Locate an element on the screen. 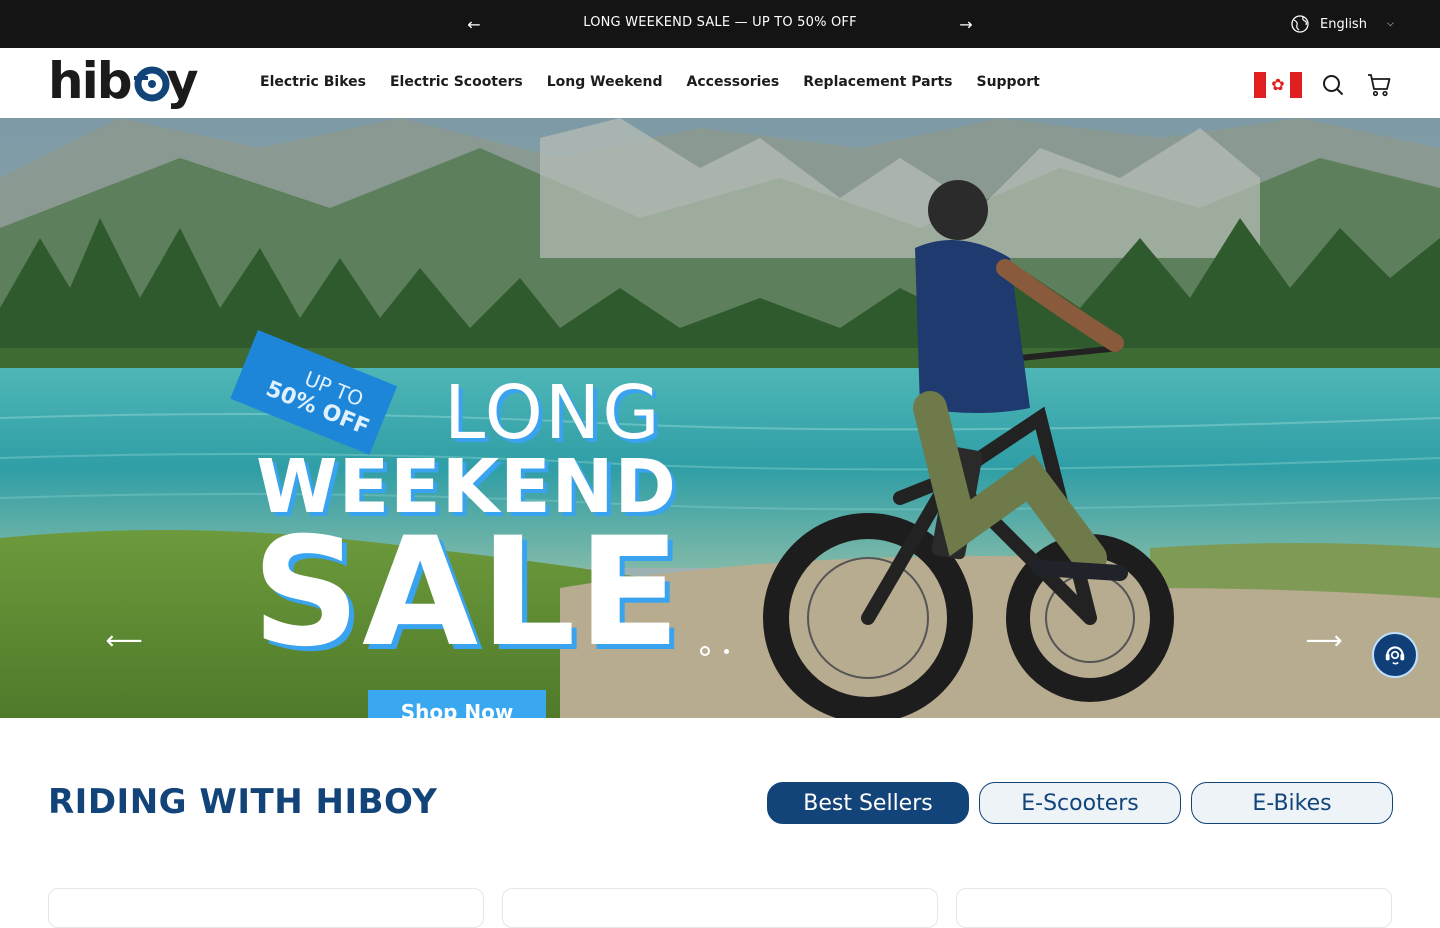 The image size is (1440, 928). nav-replacement-parts: Replacement Parts is located at coordinates (877, 82).